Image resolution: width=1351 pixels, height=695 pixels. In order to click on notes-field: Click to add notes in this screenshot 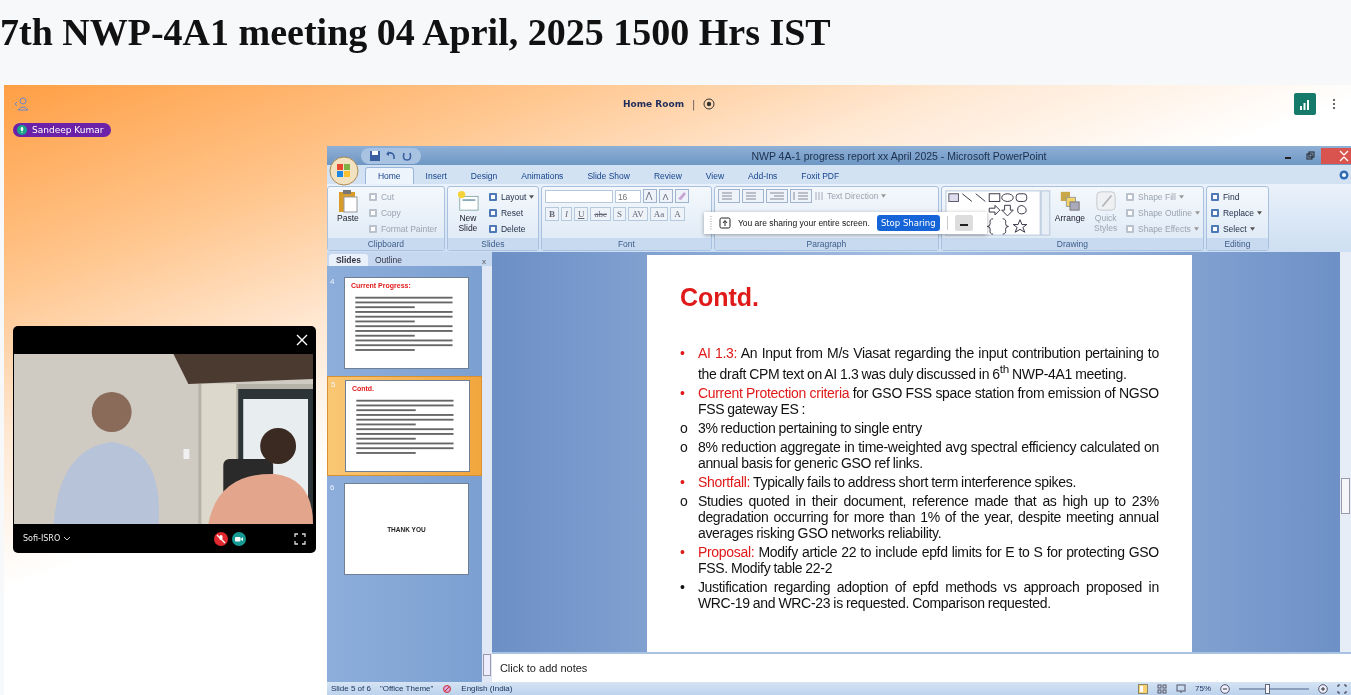, I will do `click(921, 667)`.